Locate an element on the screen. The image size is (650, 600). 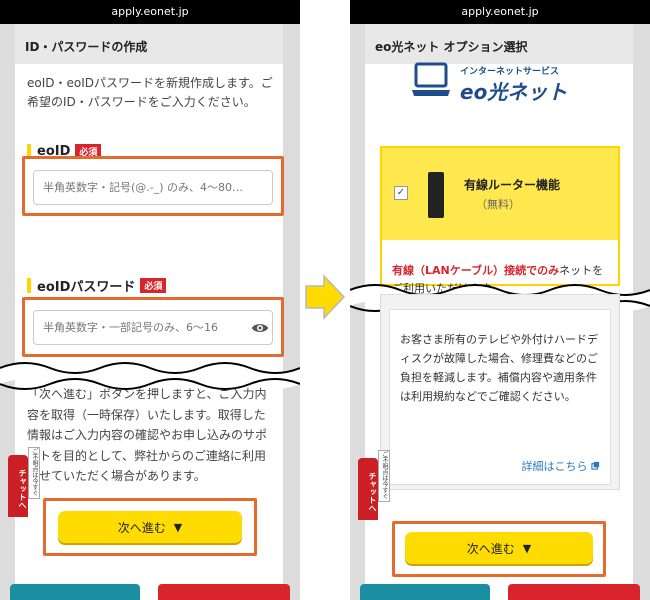
required-badge: 必須 is located at coordinates (153, 285).